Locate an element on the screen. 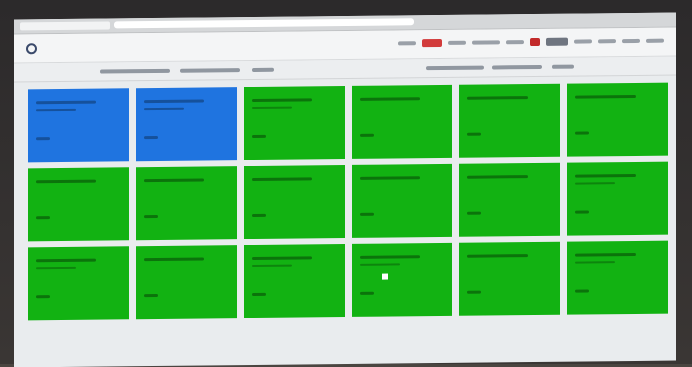 The height and width of the screenshot is (367, 692). address-bar is located at coordinates (264, 23).